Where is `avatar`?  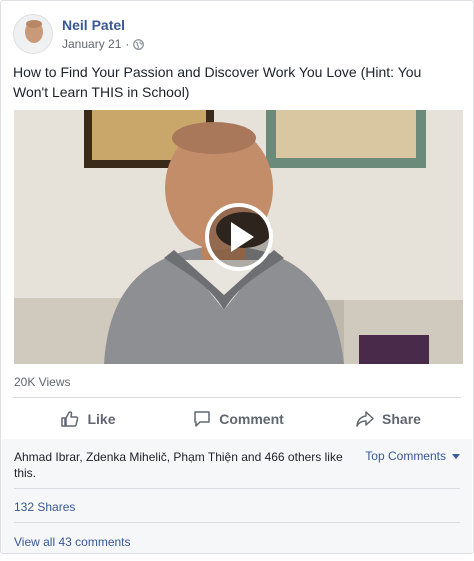 avatar is located at coordinates (33, 34).